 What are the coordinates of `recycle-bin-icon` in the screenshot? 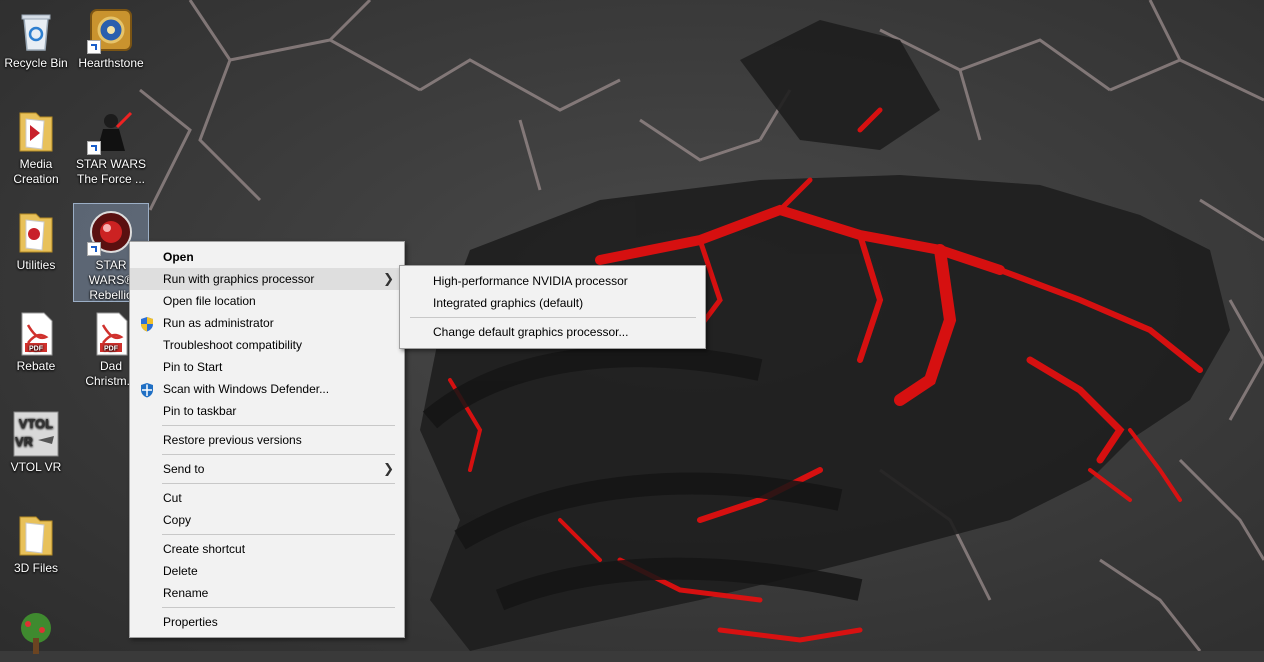 It's located at (36, 30).